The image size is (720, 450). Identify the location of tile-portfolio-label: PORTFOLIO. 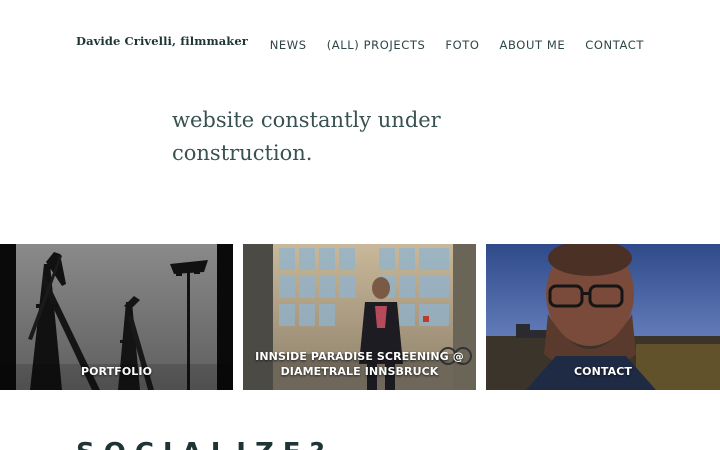
(116, 371).